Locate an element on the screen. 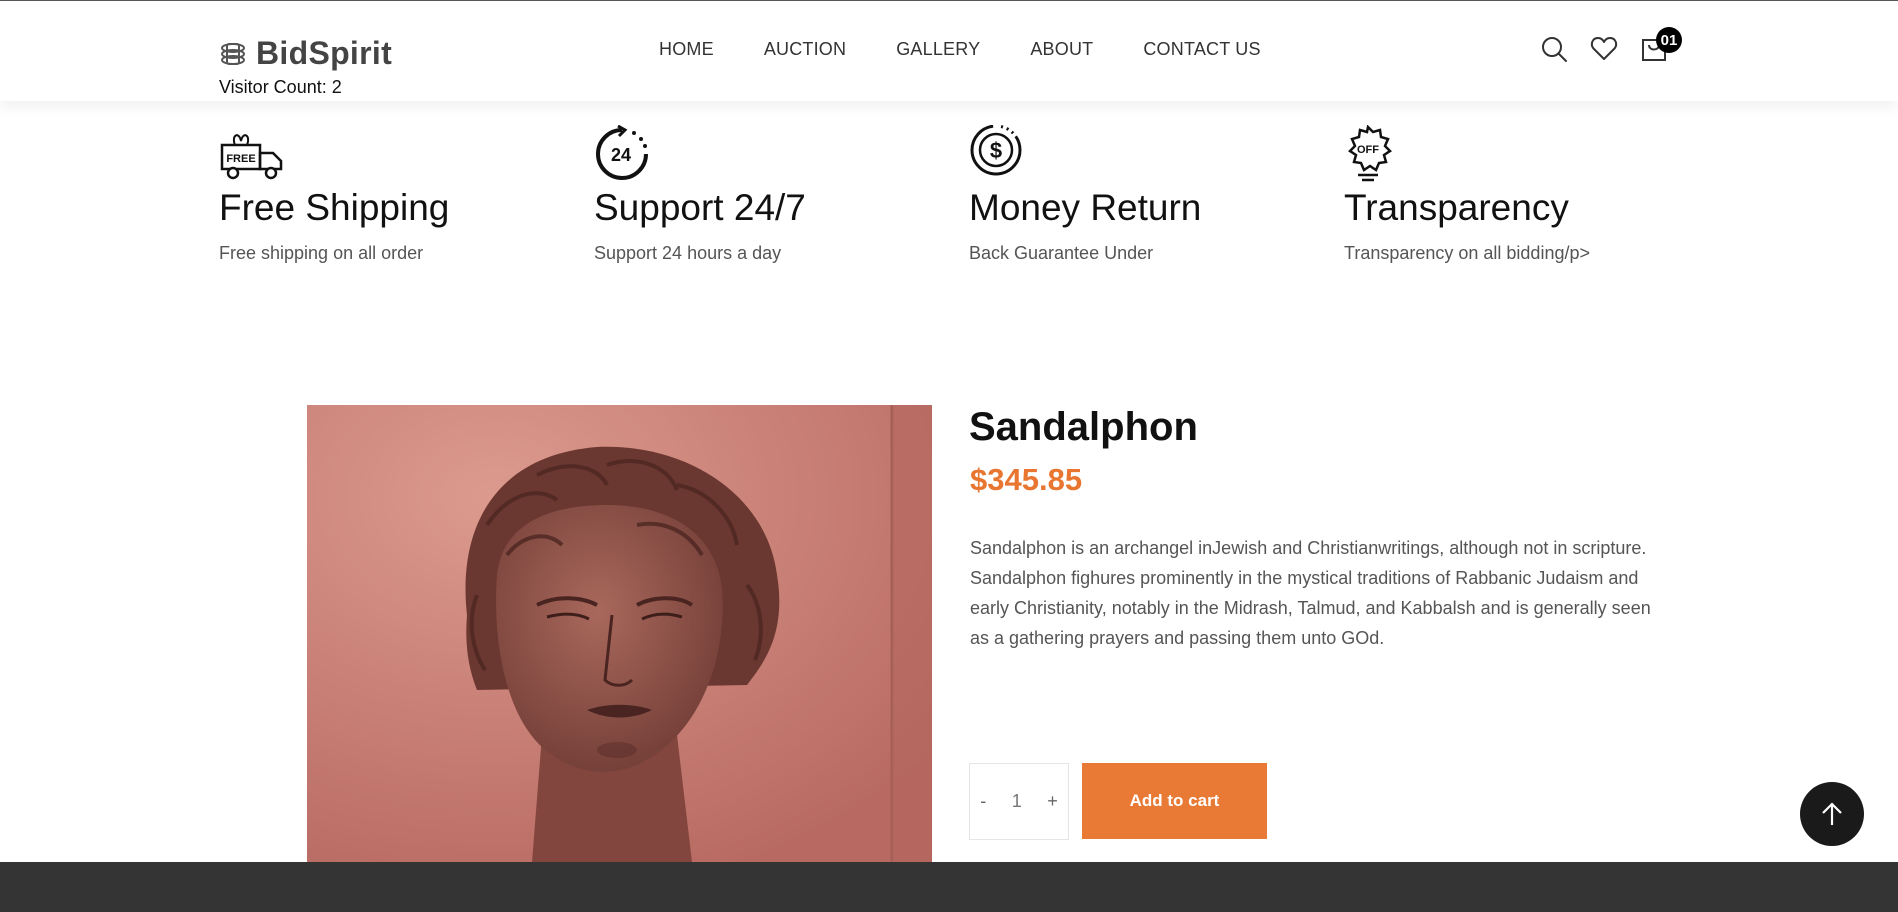 The height and width of the screenshot is (912, 1898). cart-count-badge: 01 is located at coordinates (1669, 40).